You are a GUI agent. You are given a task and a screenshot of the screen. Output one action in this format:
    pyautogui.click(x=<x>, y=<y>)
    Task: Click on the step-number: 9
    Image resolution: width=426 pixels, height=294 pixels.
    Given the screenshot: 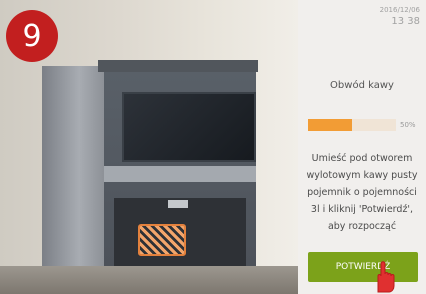 What is the action you would take?
    pyautogui.click(x=32, y=36)
    